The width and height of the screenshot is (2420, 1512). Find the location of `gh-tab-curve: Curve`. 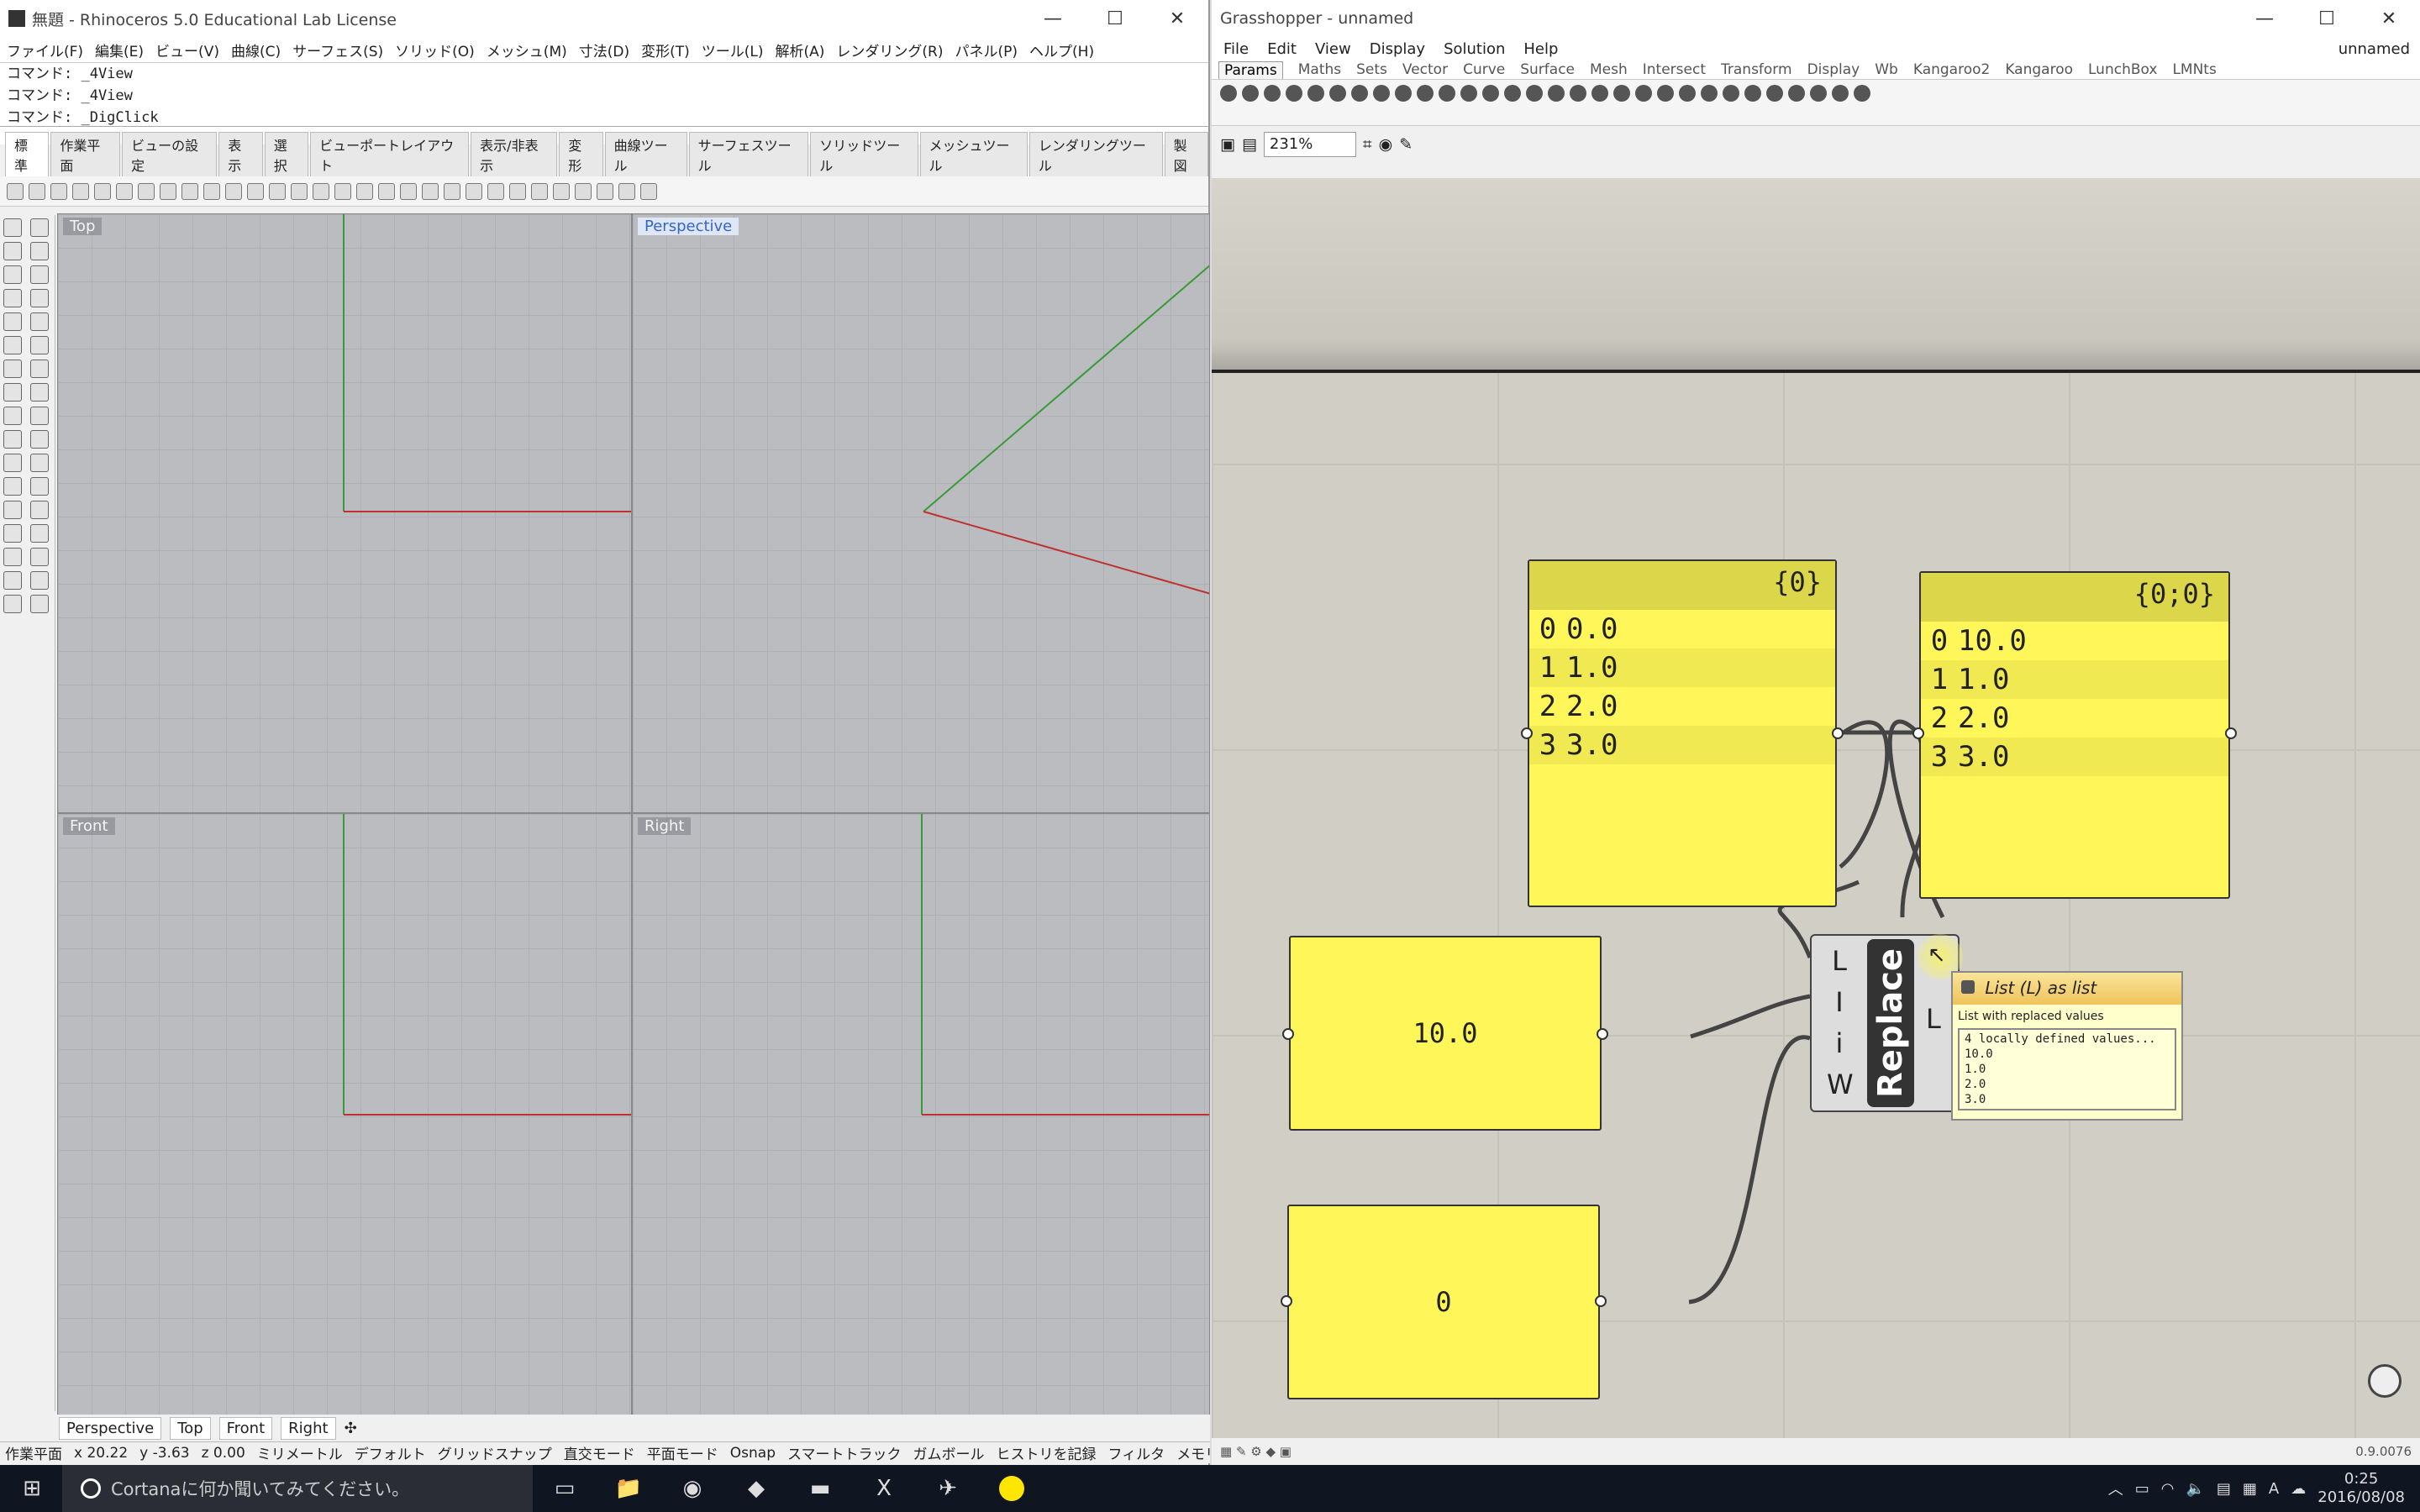

gh-tab-curve: Curve is located at coordinates (1484, 69).